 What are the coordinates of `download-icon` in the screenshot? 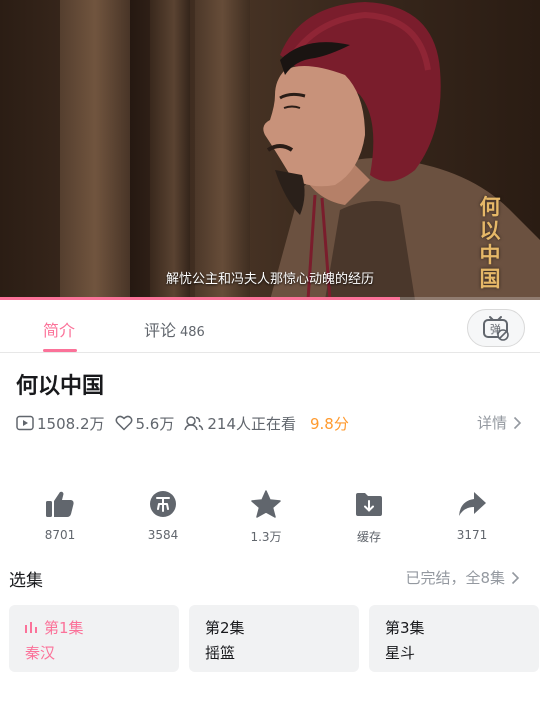 It's located at (369, 504).